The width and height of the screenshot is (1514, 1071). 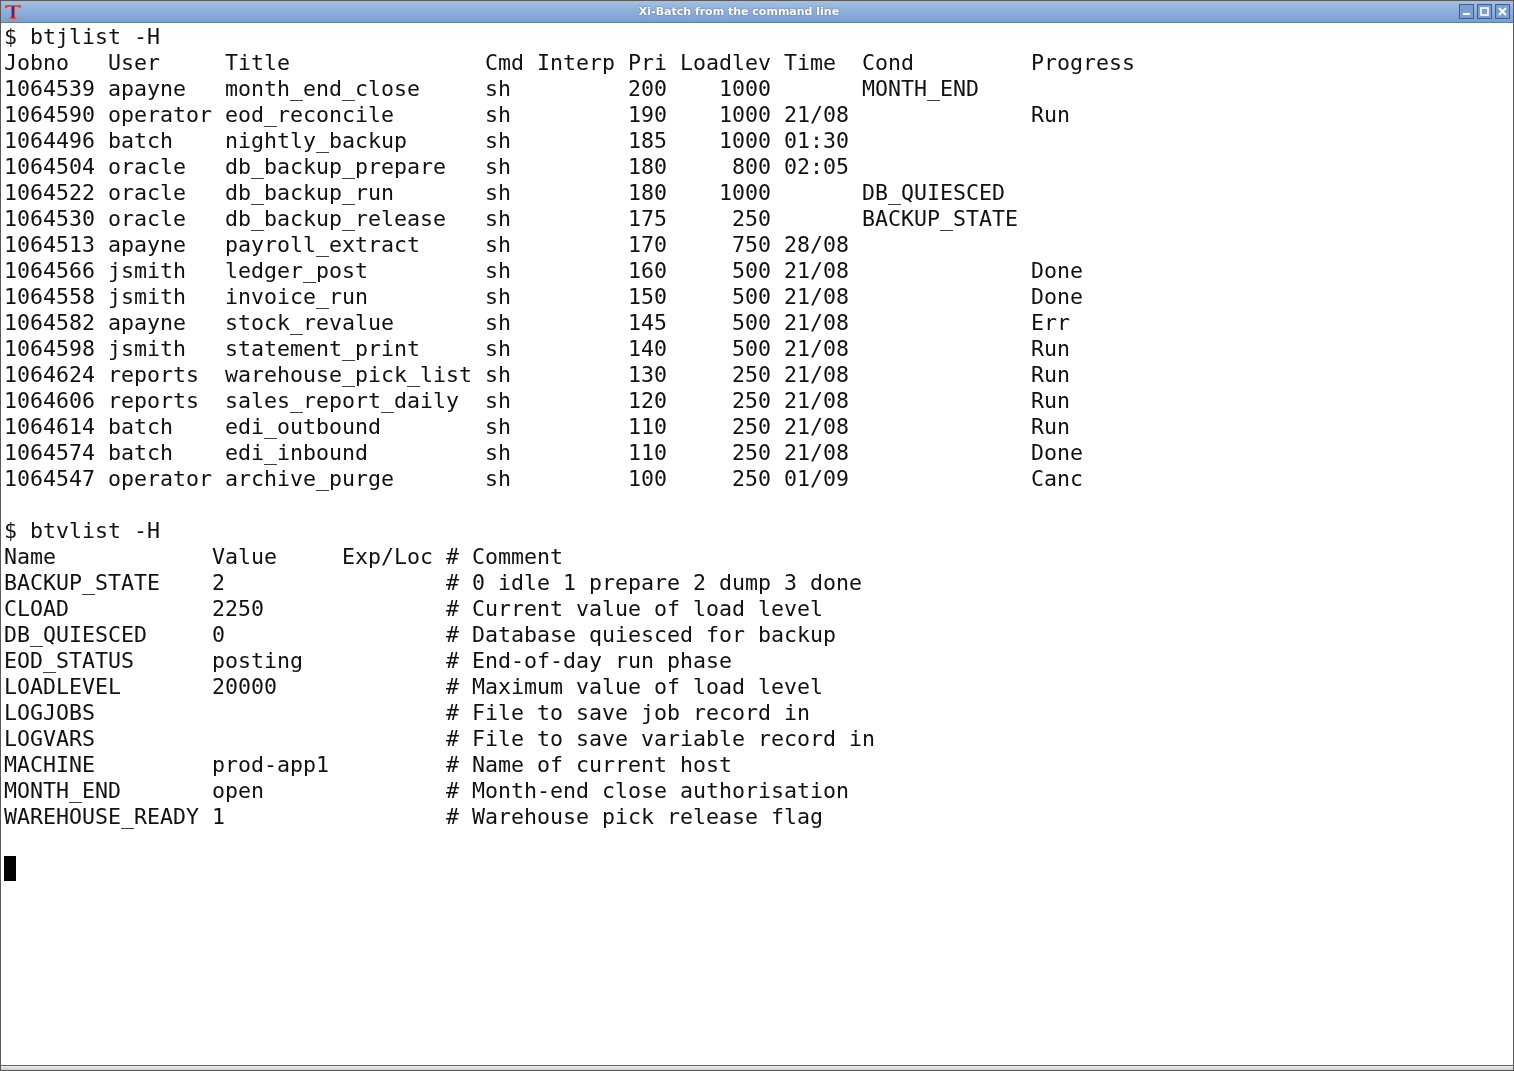 What do you see at coordinates (316, 141) in the screenshot?
I see `table-cell-text: nightly_backup` at bounding box center [316, 141].